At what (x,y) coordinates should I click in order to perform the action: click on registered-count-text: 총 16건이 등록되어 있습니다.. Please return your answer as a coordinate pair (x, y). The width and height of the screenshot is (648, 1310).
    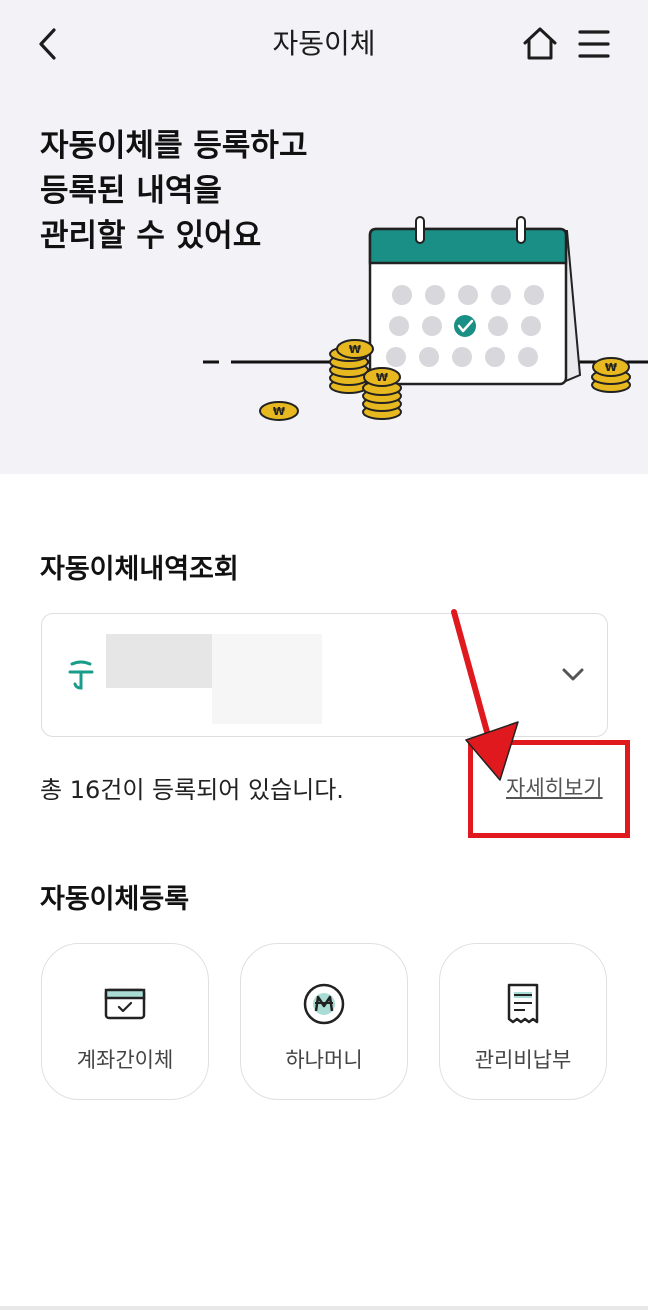
    Looking at the image, I should click on (192, 790).